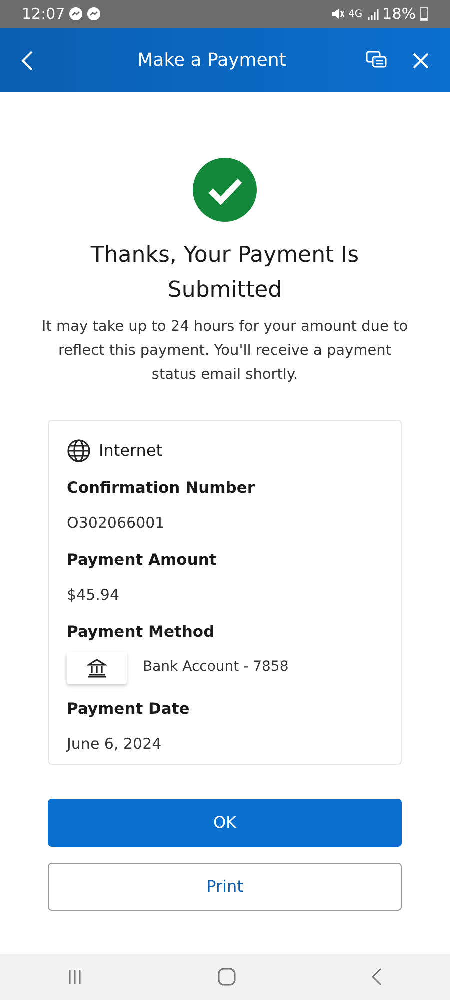 Image resolution: width=450 pixels, height=1000 pixels. I want to click on field-value: June 6, 2024, so click(115, 745).